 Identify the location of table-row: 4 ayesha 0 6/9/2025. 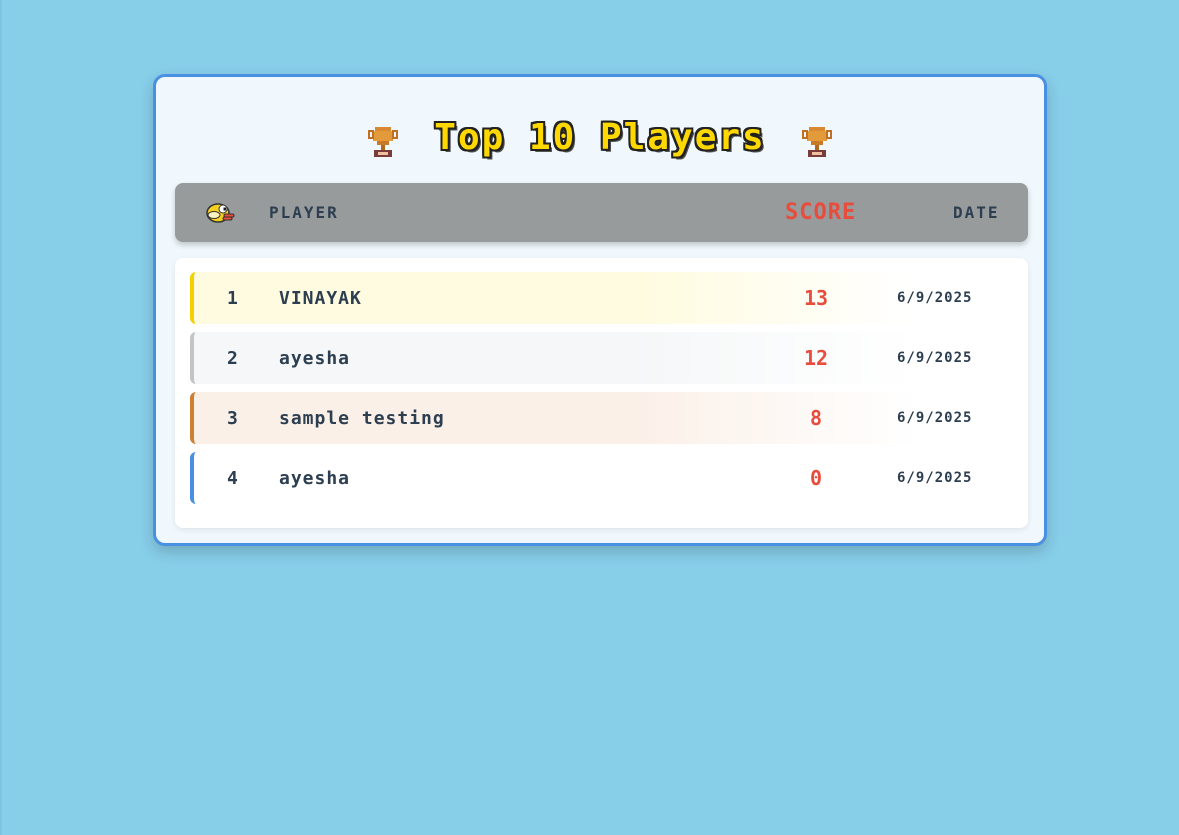
(594, 478).